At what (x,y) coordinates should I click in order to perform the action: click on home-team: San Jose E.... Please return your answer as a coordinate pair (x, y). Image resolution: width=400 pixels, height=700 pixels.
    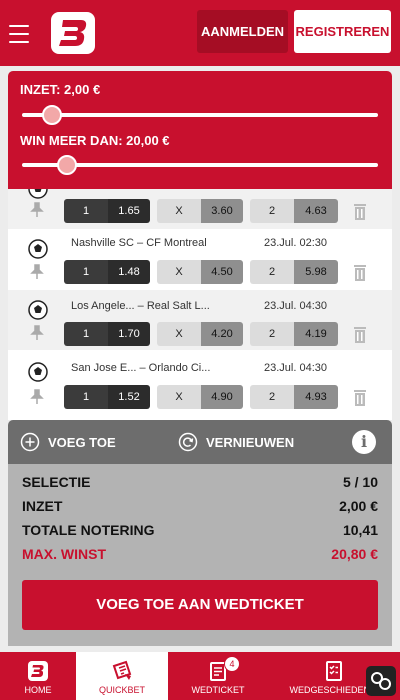
    Looking at the image, I should click on (104, 368).